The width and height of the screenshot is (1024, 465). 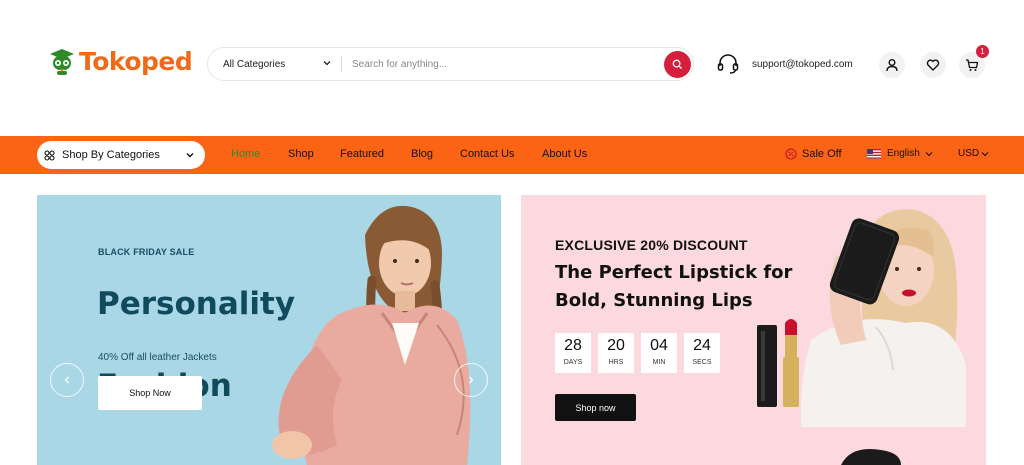 I want to click on wishlist-button, so click(x=933, y=65).